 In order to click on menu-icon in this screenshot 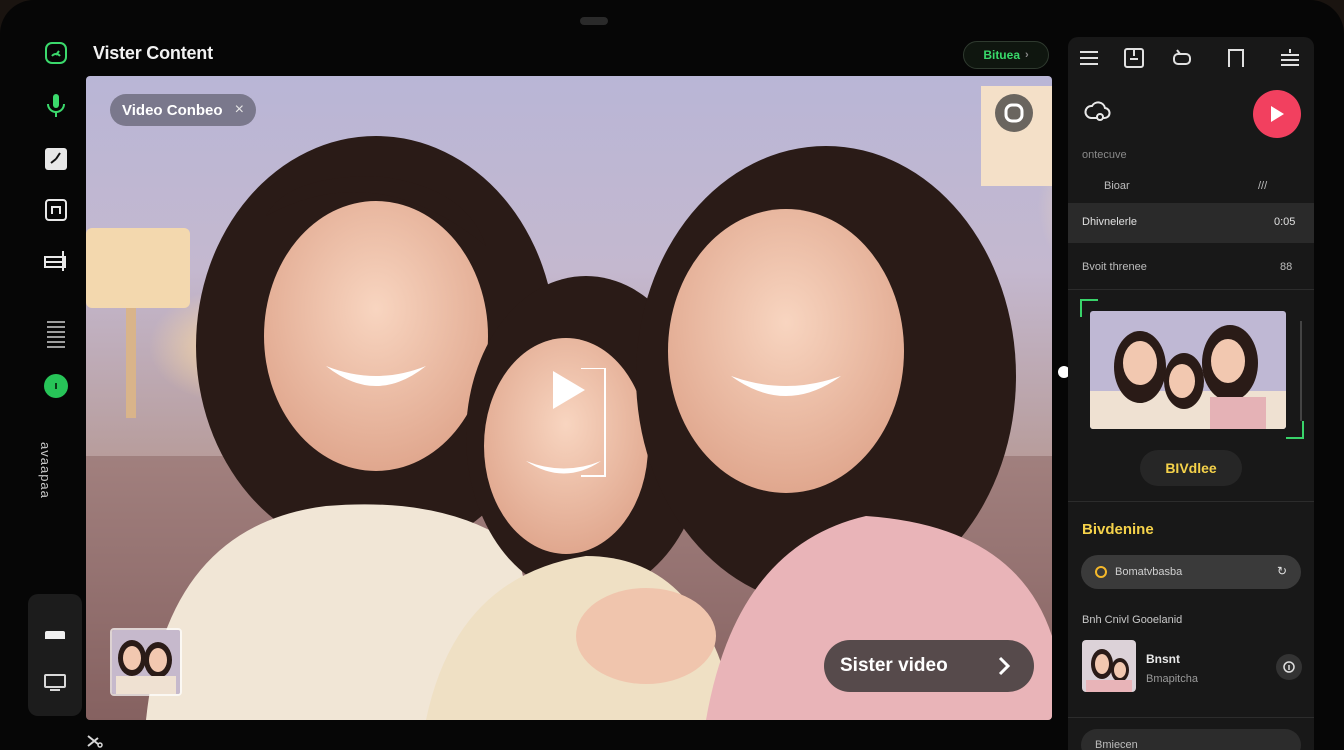, I will do `click(1089, 58)`.